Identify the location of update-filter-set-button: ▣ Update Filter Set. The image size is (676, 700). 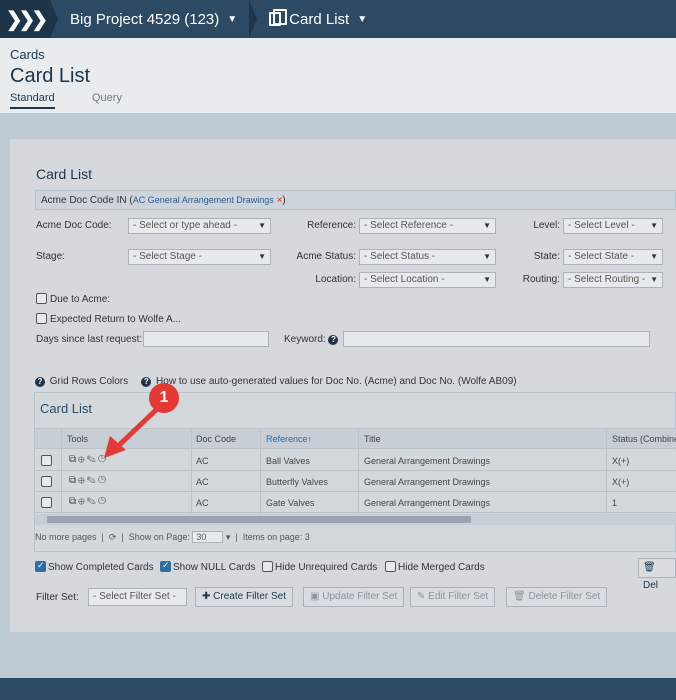
(354, 597).